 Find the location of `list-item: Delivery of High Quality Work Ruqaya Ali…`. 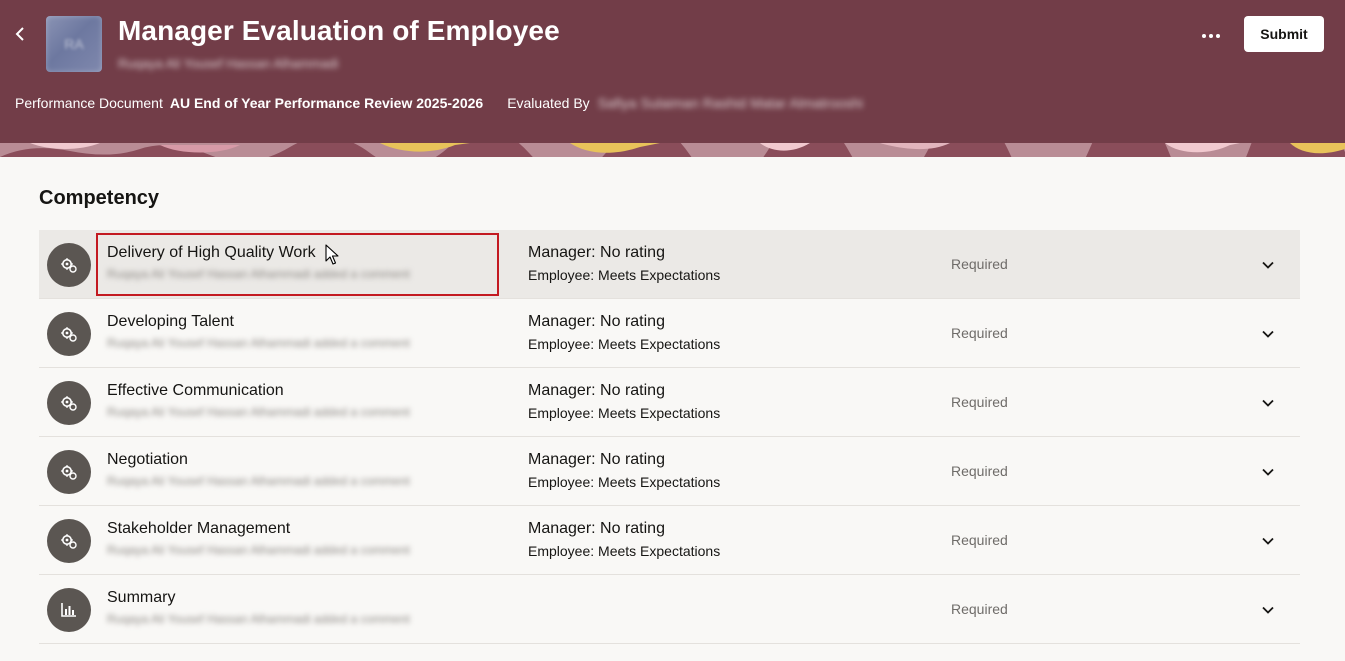

list-item: Delivery of High Quality Work Ruqaya Ali… is located at coordinates (669, 264).